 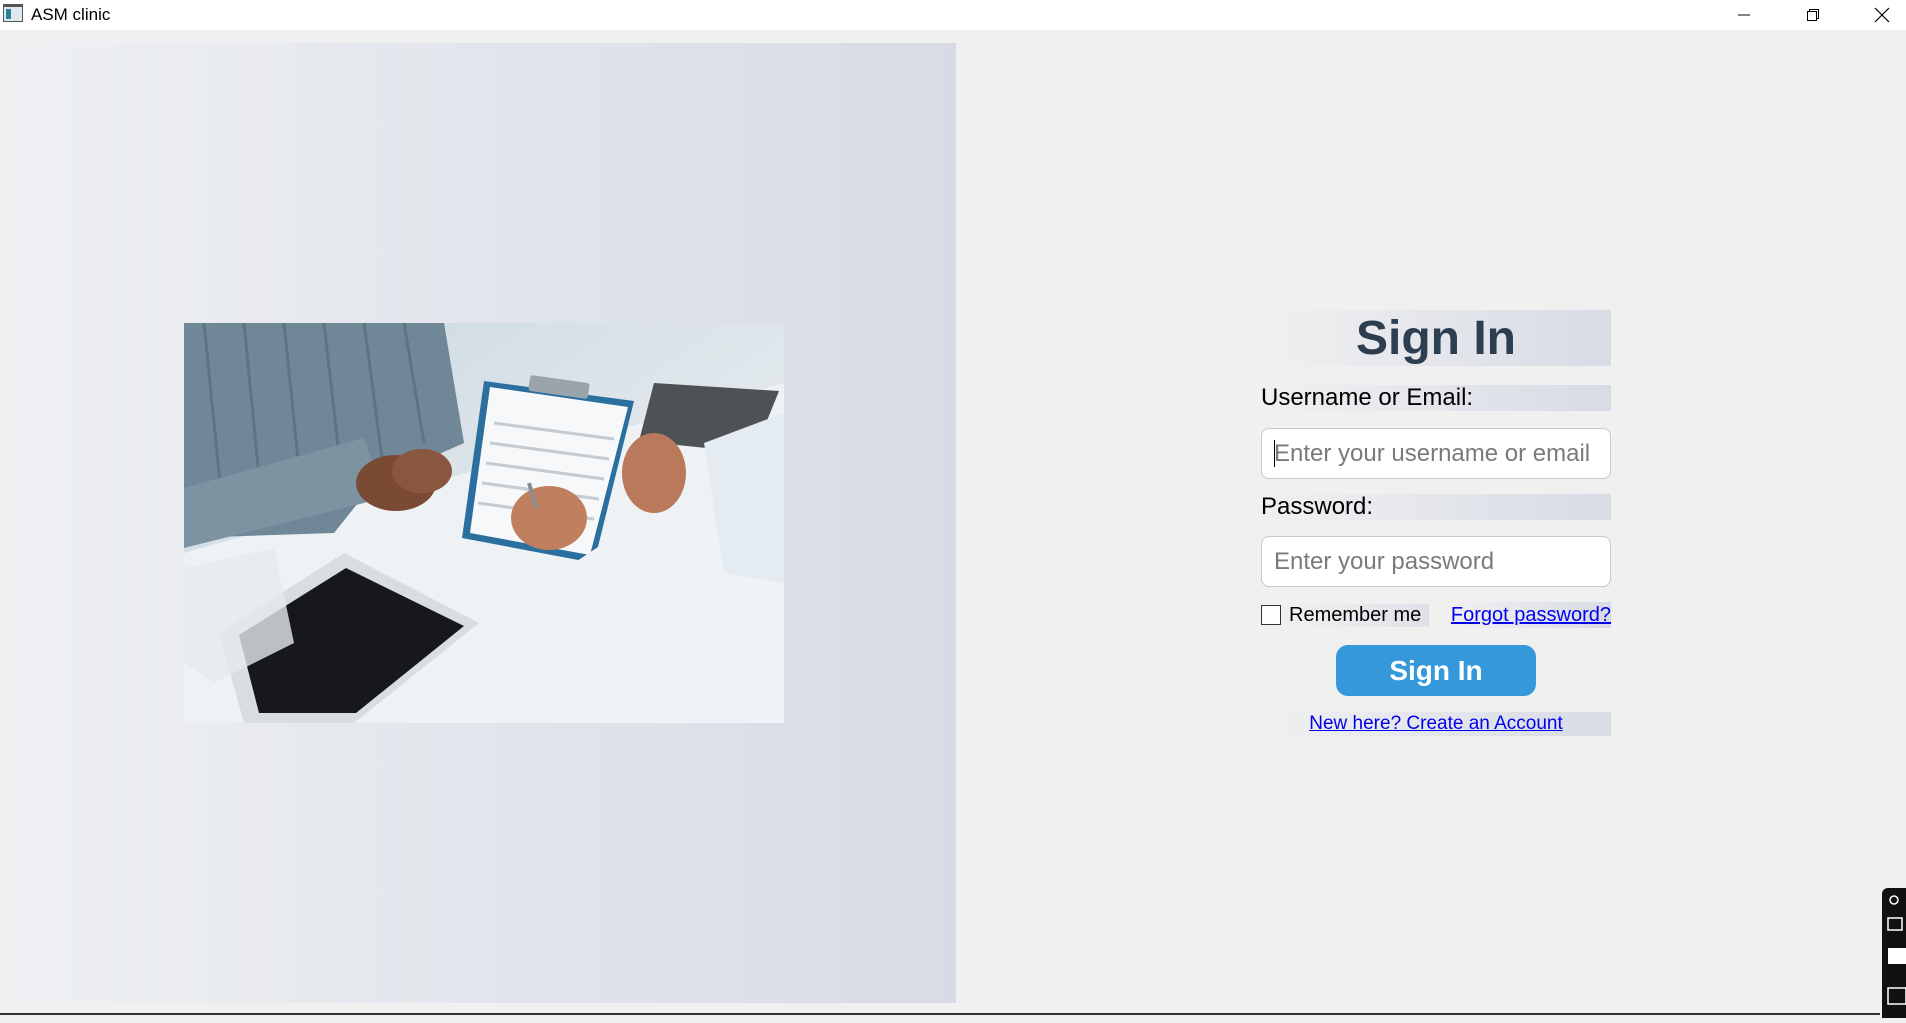 What do you see at coordinates (1436, 670) in the screenshot?
I see `sign-in-button: Sign In` at bounding box center [1436, 670].